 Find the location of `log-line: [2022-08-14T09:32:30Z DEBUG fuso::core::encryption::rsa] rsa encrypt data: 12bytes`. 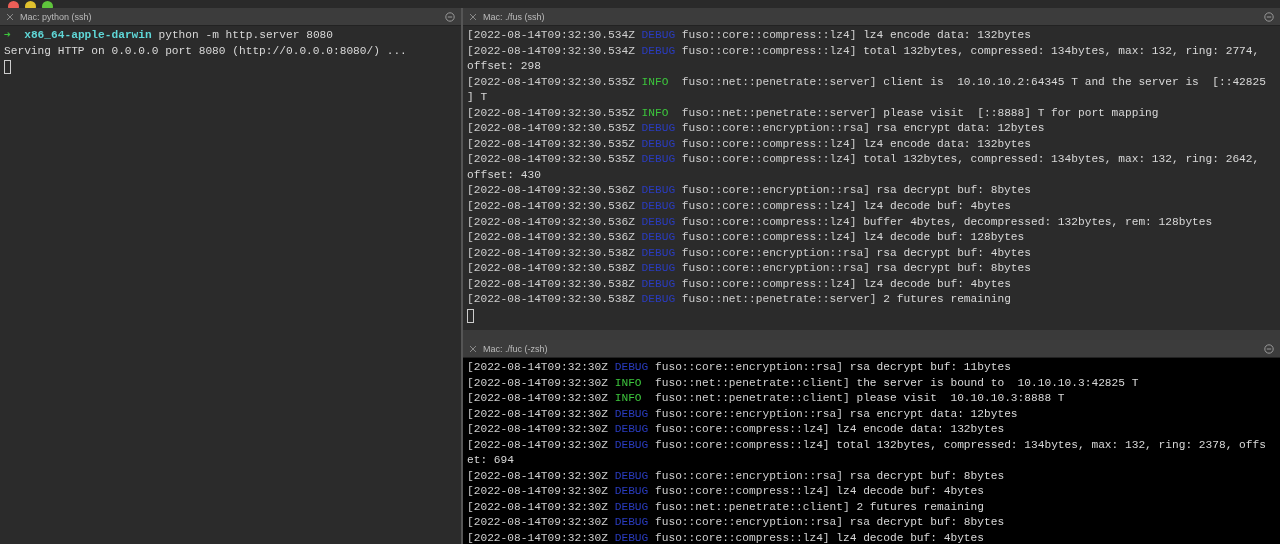

log-line: [2022-08-14T09:32:30Z DEBUG fuso::core::encryption::rsa] rsa encrypt data: 12bytes is located at coordinates (743, 414).